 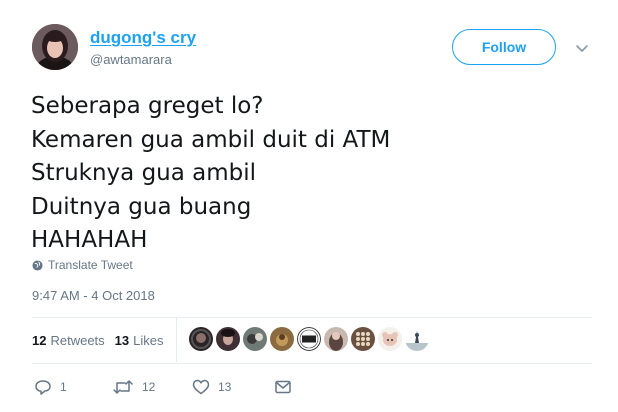 I want to click on likes-stat: 13 Likes, so click(x=139, y=340).